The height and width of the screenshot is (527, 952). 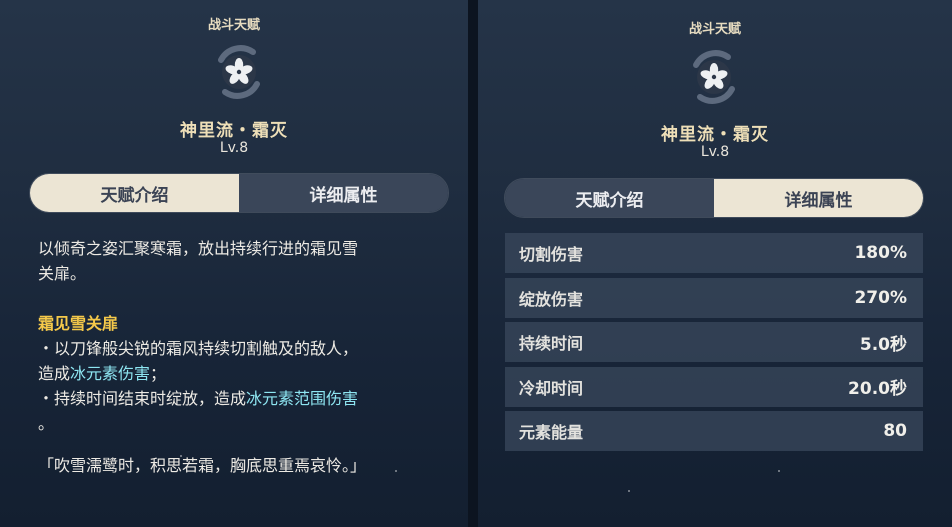 I want to click on desc-text: ・持续时间结束时绽放，造成, so click(x=142, y=398).